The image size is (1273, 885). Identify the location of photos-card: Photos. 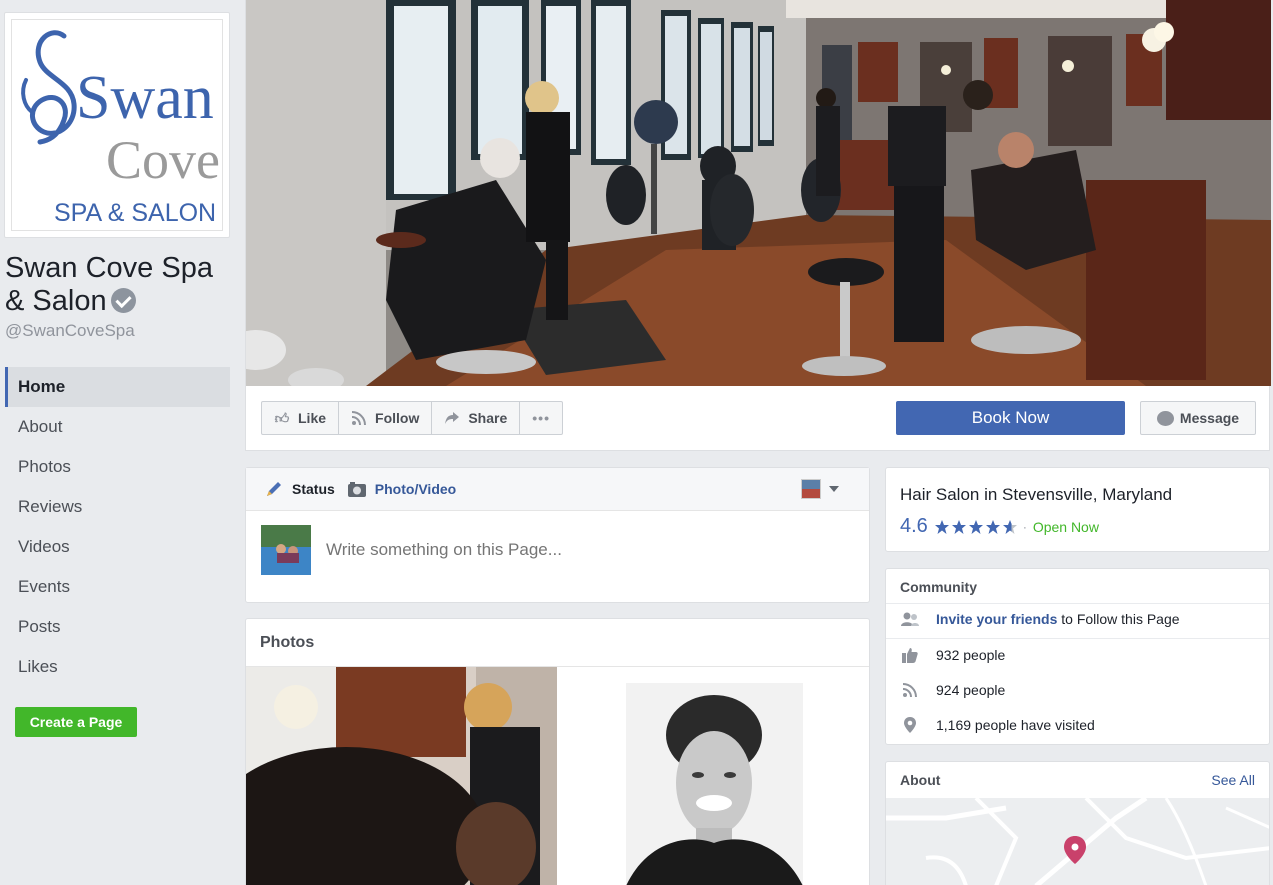
(557, 751).